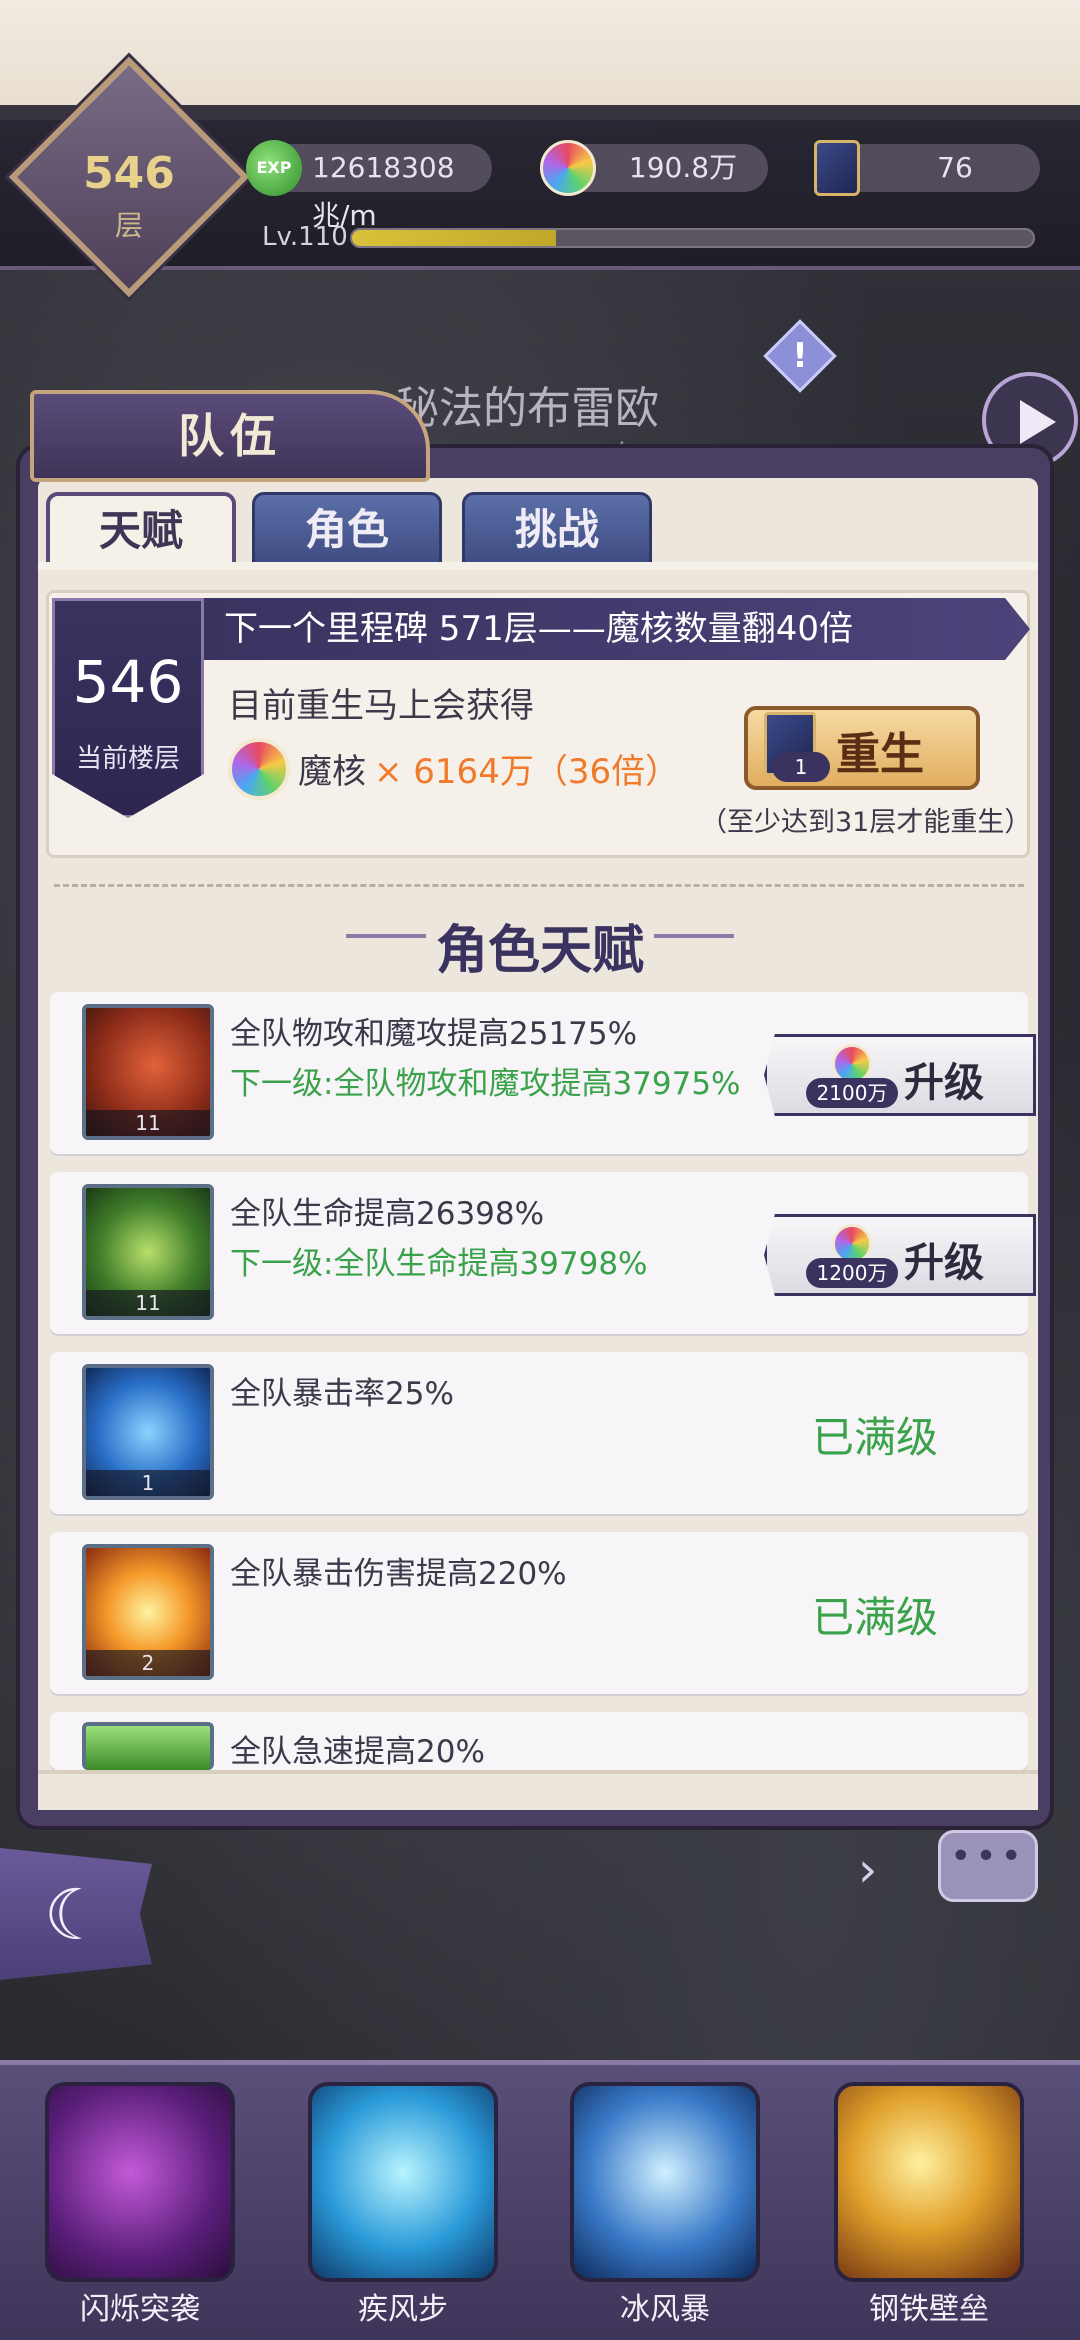 This screenshot has width=1080, height=2340. What do you see at coordinates (527, 408) in the screenshot?
I see `hero-name: 秘法的布雷欧` at bounding box center [527, 408].